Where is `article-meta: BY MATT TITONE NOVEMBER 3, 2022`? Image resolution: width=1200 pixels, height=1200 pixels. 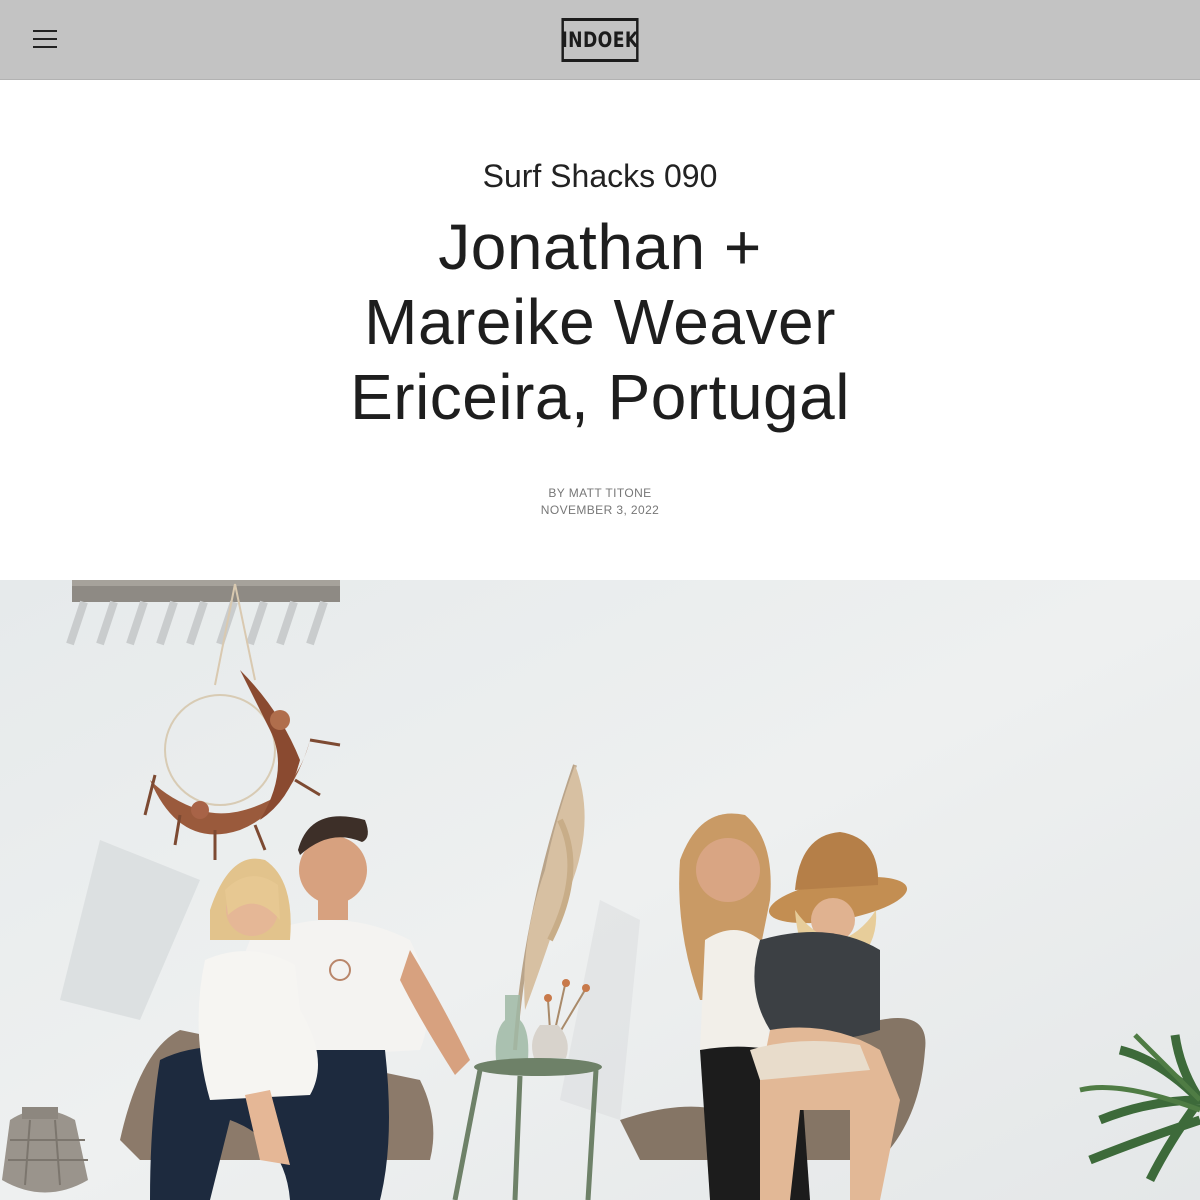
article-meta: BY MATT TITONE NOVEMBER 3, 2022 is located at coordinates (600, 502).